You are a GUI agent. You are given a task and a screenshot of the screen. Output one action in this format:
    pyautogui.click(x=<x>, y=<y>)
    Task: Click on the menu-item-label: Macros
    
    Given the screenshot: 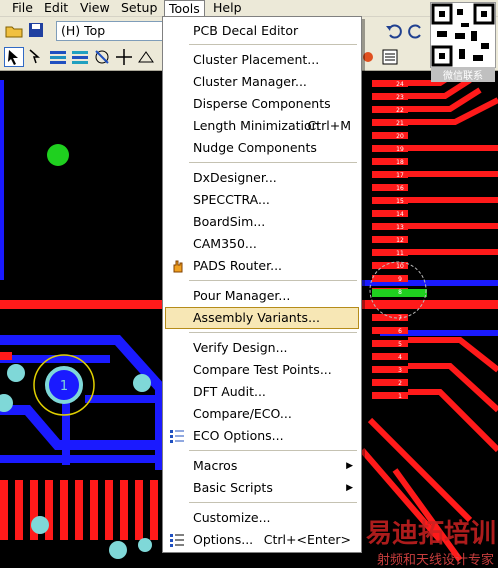 What is the action you would take?
    pyautogui.click(x=215, y=465)
    